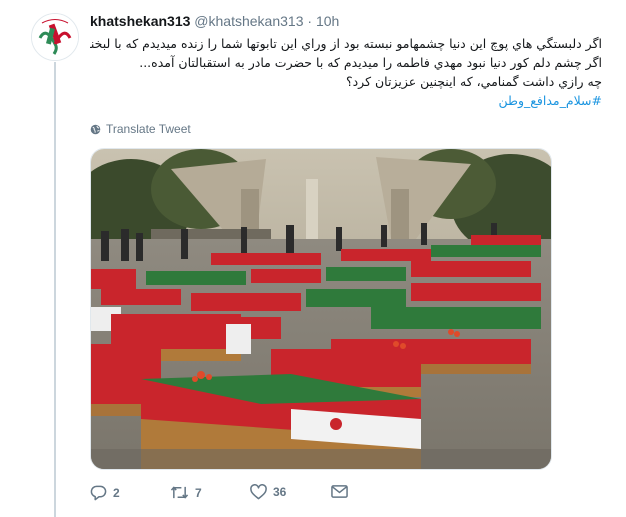 Image resolution: width=626 pixels, height=517 pixels. I want to click on direct-message-action, so click(339, 491).